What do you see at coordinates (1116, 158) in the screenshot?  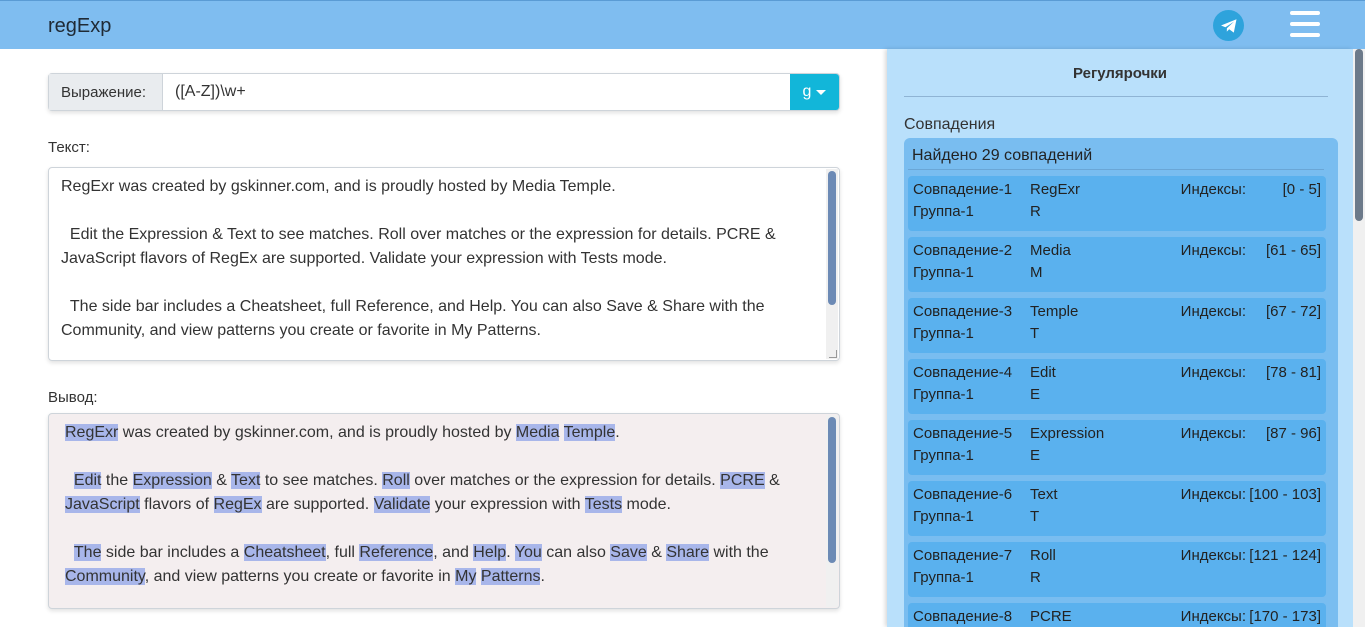 I see `found-count: Найдено 29 совпадений` at bounding box center [1116, 158].